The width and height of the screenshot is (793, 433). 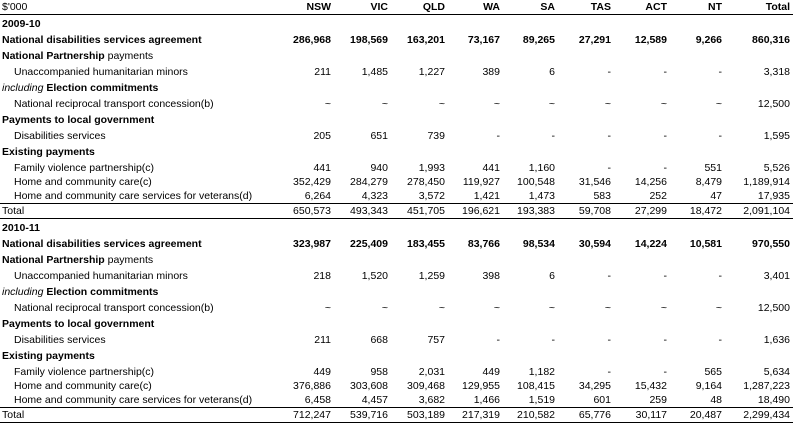 What do you see at coordinates (419, 415) in the screenshot?
I see `table-cell: 503,189` at bounding box center [419, 415].